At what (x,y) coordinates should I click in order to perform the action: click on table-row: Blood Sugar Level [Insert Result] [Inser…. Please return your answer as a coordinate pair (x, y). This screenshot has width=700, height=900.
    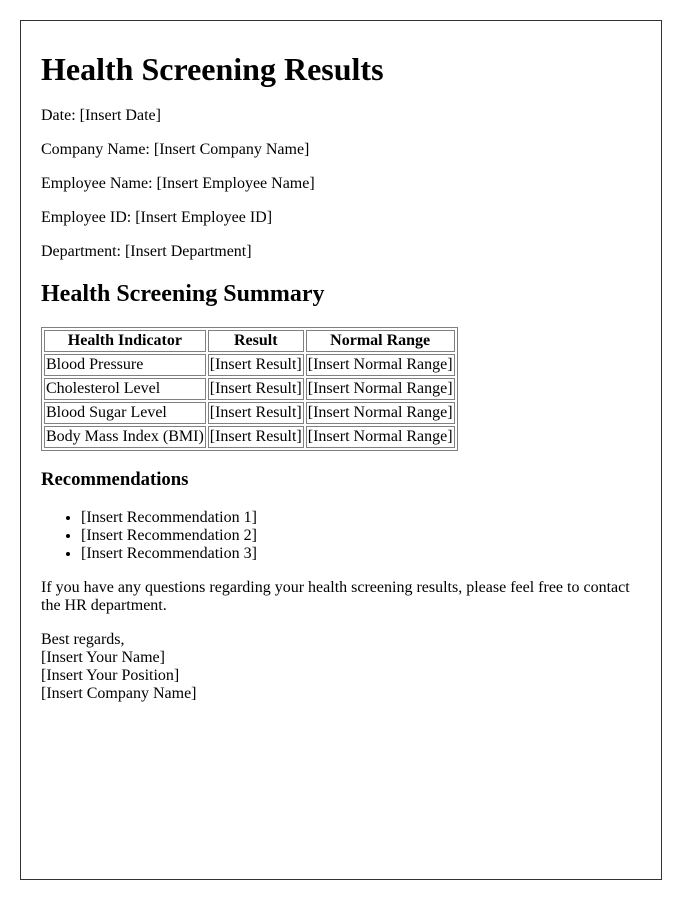
    Looking at the image, I should click on (249, 413).